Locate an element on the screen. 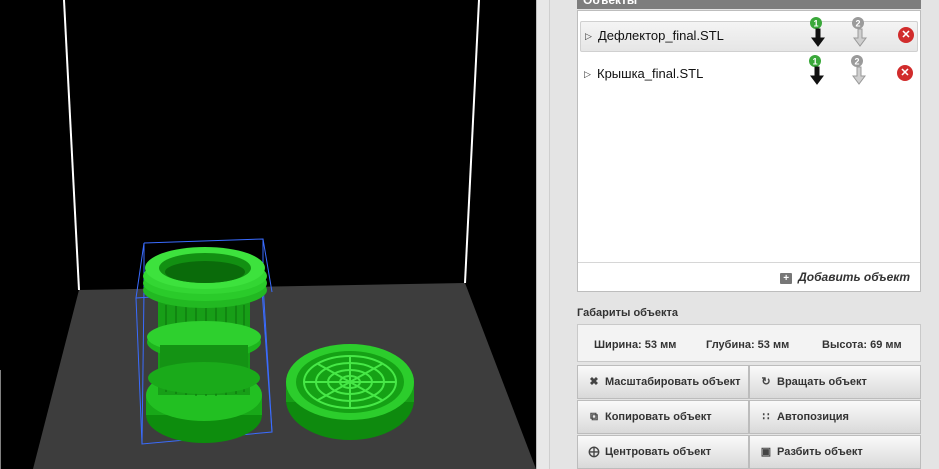 This screenshot has height=469, width=939. split-object-button: ▣ Разбить объект is located at coordinates (835, 452).